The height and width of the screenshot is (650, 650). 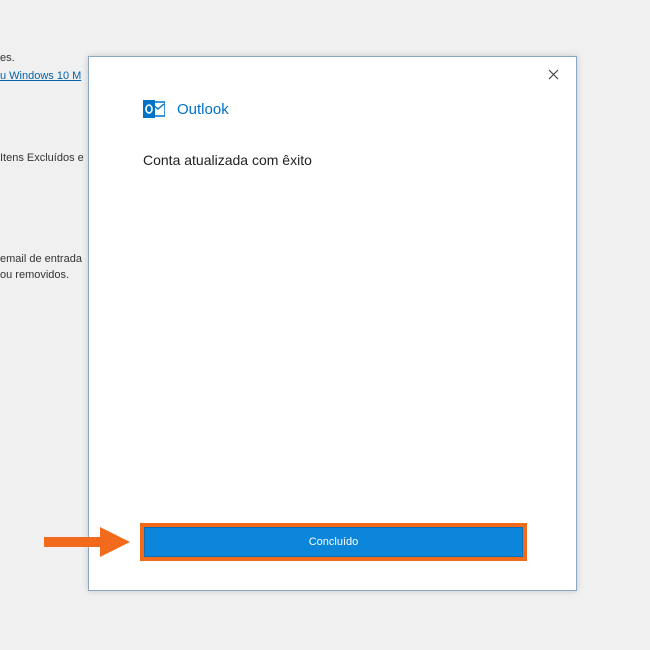 I want to click on pointer-arrow-icon, so click(x=87, y=542).